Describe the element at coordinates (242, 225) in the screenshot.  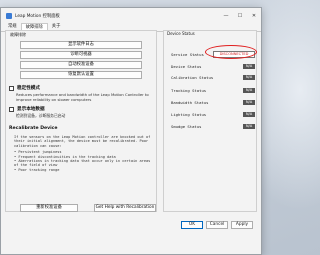
I see `apply-button: Apply` at that location.